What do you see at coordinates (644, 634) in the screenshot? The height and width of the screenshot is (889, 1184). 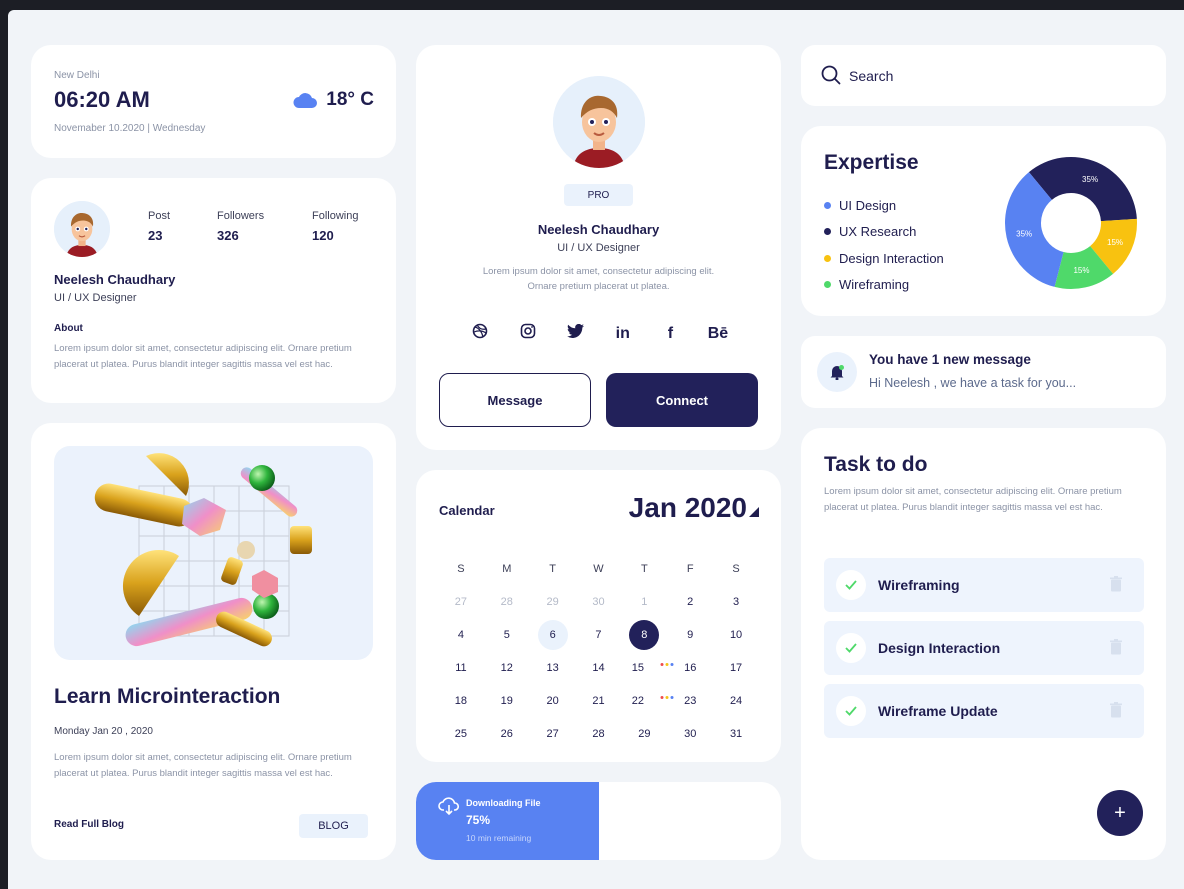 I see `calendar-day-selected: 8` at bounding box center [644, 634].